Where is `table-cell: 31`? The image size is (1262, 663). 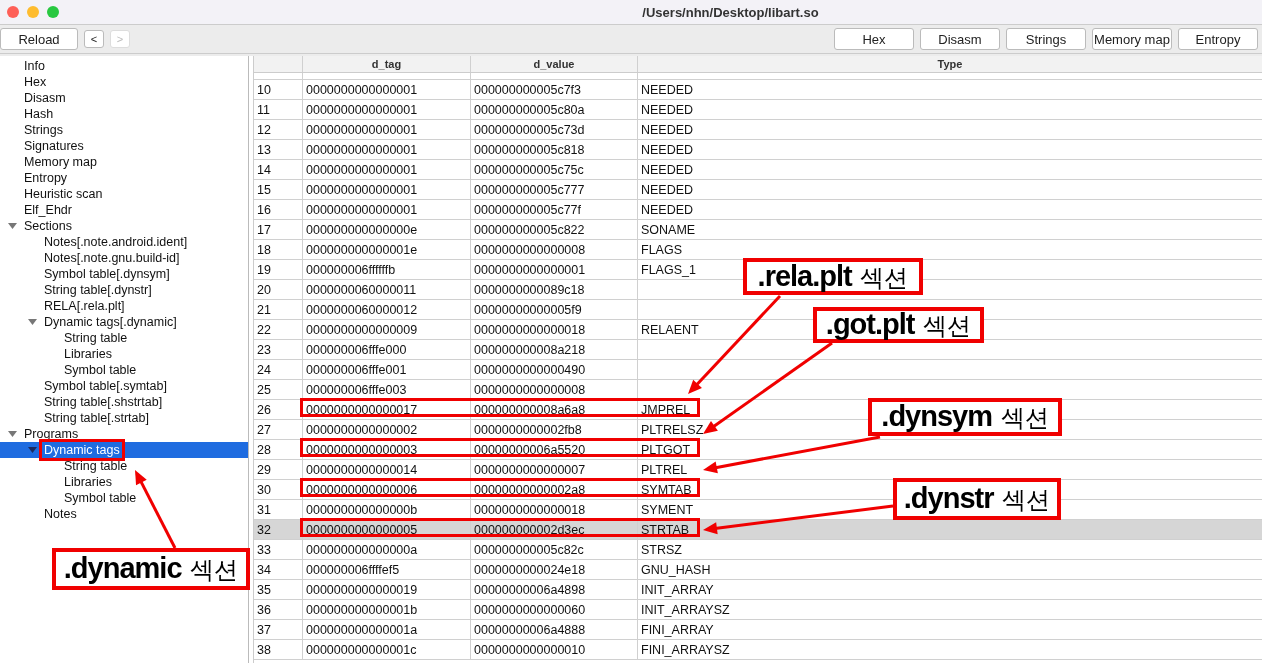 table-cell: 31 is located at coordinates (278, 509).